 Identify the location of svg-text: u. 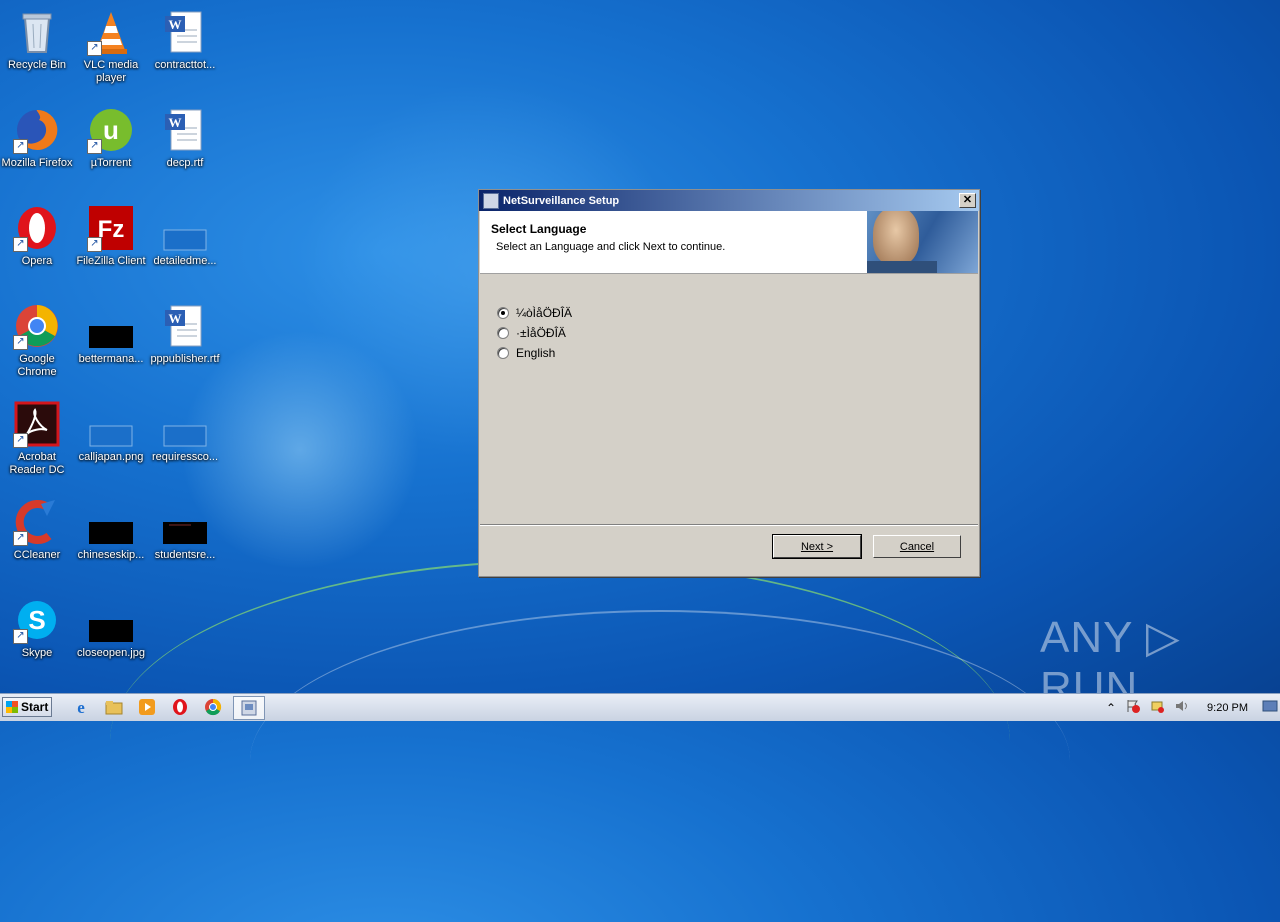
(111, 130).